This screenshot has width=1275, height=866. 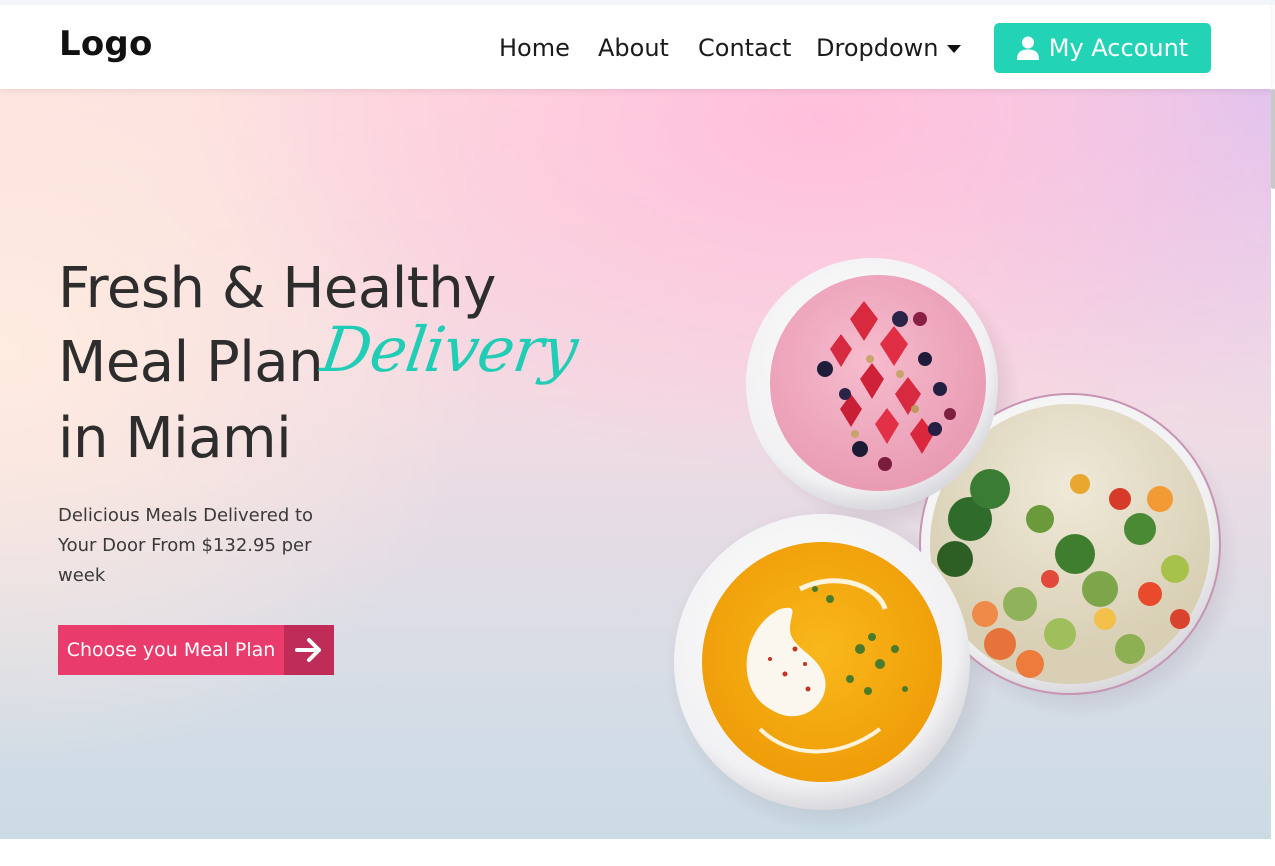 I want to click on nav-contact: Contact, so click(x=744, y=48).